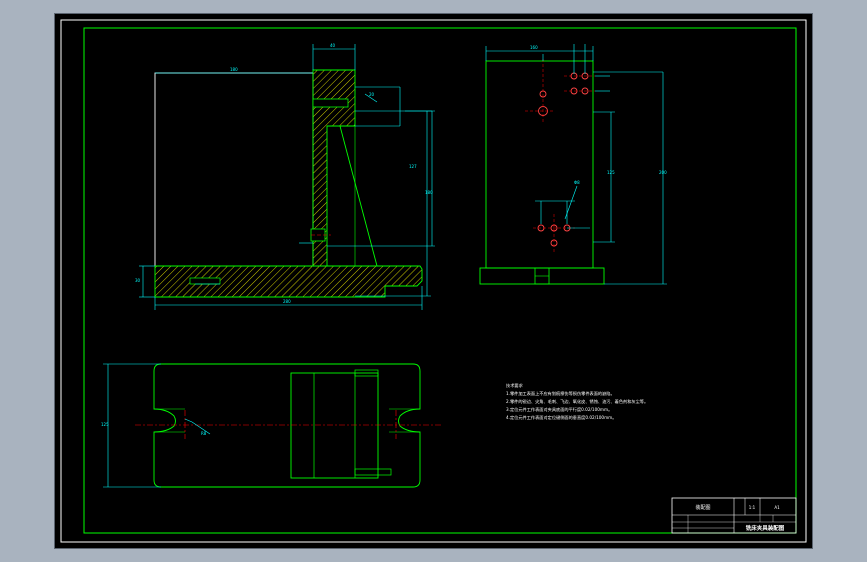 This screenshot has height=562, width=867. I want to click on side-dimensions, so click(576, 164).